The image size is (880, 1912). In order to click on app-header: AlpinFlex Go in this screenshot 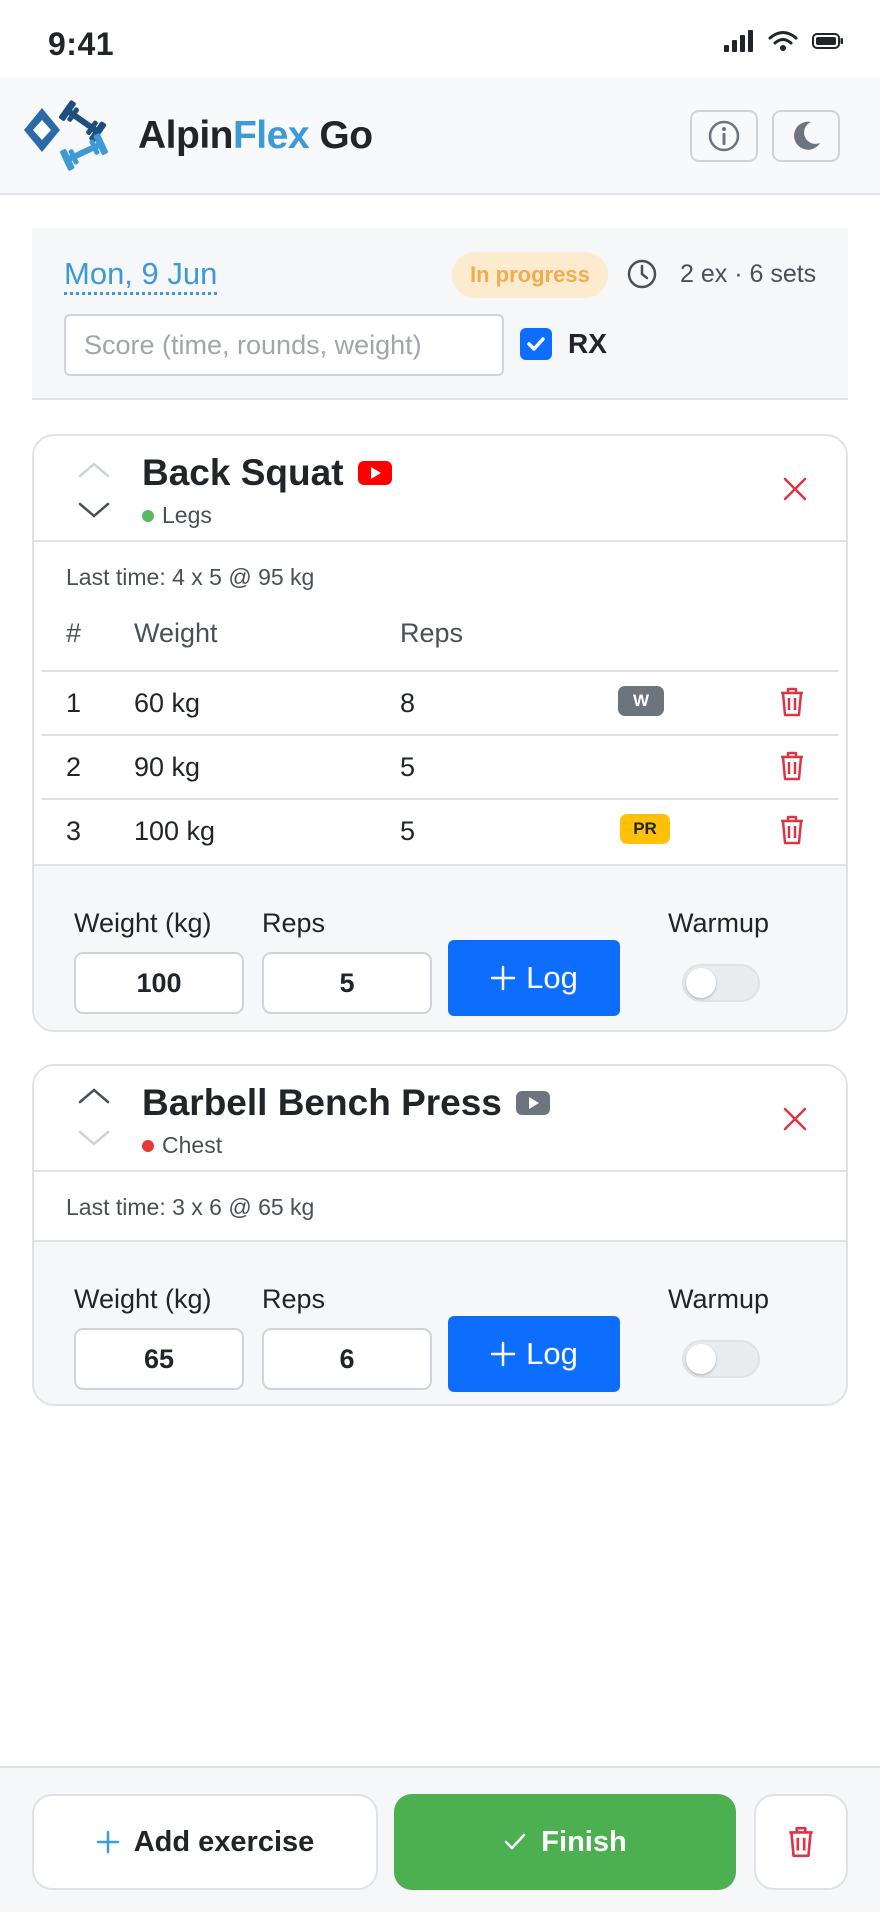, I will do `click(440, 136)`.